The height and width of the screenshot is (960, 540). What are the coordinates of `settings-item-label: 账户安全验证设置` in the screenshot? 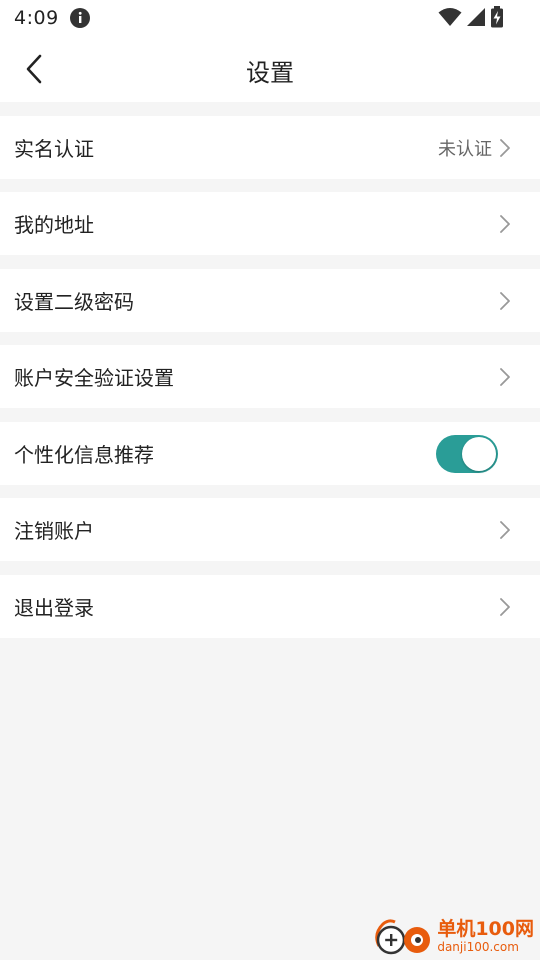 It's located at (94, 378).